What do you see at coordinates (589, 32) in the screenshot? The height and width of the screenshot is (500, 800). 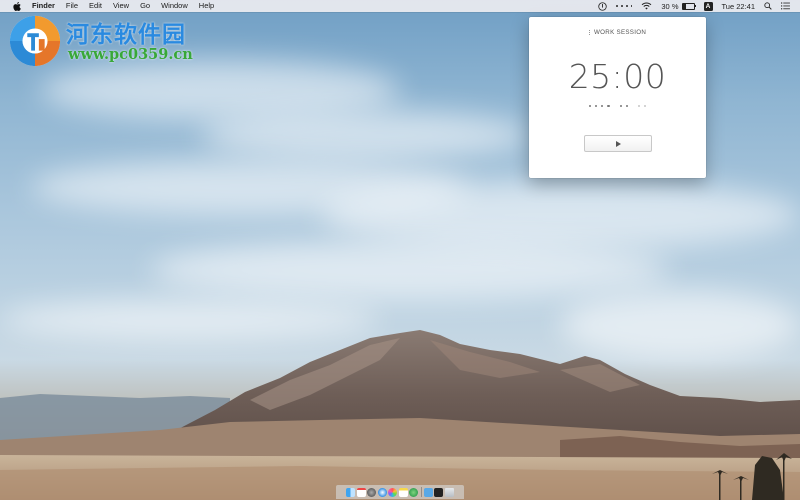 I see `session-menu-icon` at bounding box center [589, 32].